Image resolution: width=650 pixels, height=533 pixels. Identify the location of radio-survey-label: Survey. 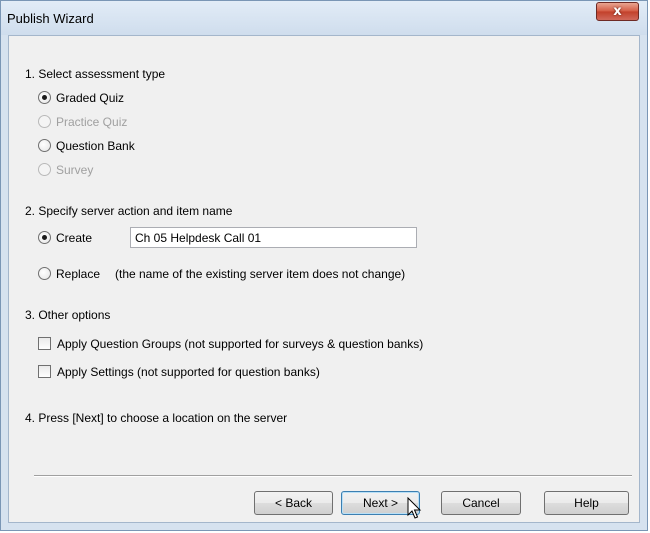
(75, 170).